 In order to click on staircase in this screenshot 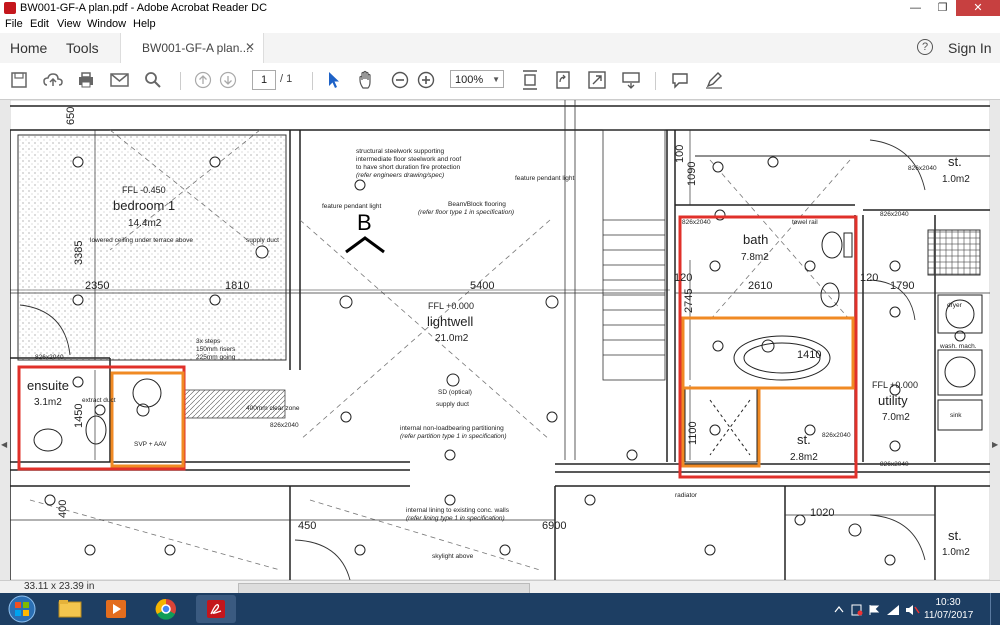, I will do `click(615, 280)`.